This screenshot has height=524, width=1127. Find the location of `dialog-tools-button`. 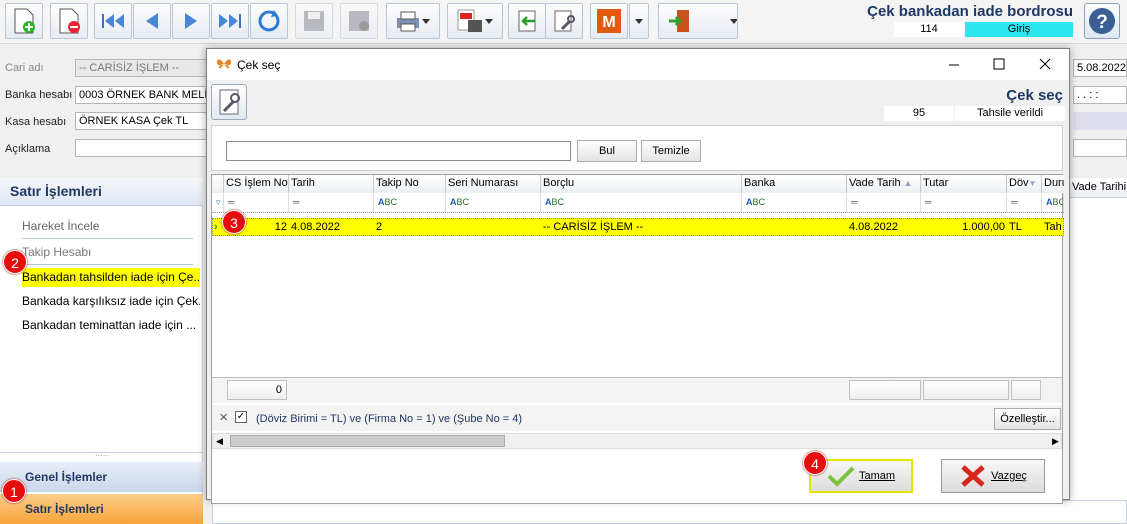

dialog-tools-button is located at coordinates (229, 102).